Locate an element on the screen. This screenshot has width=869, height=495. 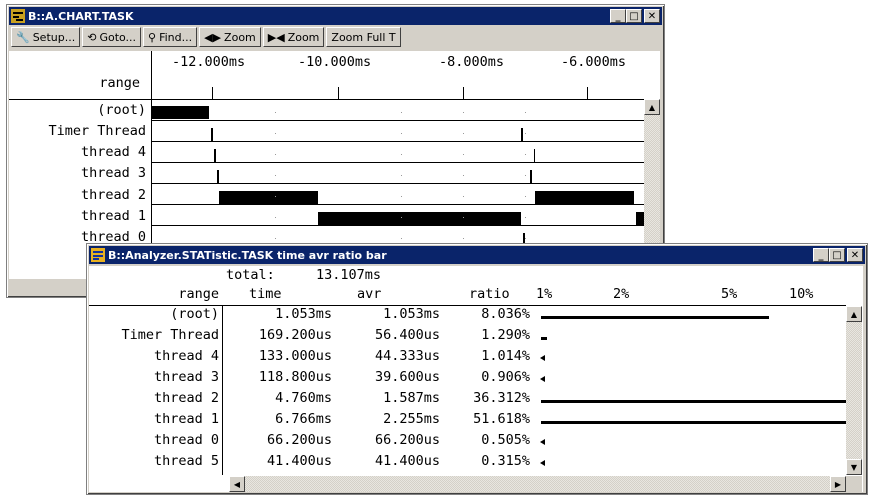
row-ratio: 51.618% is located at coordinates (501, 419).